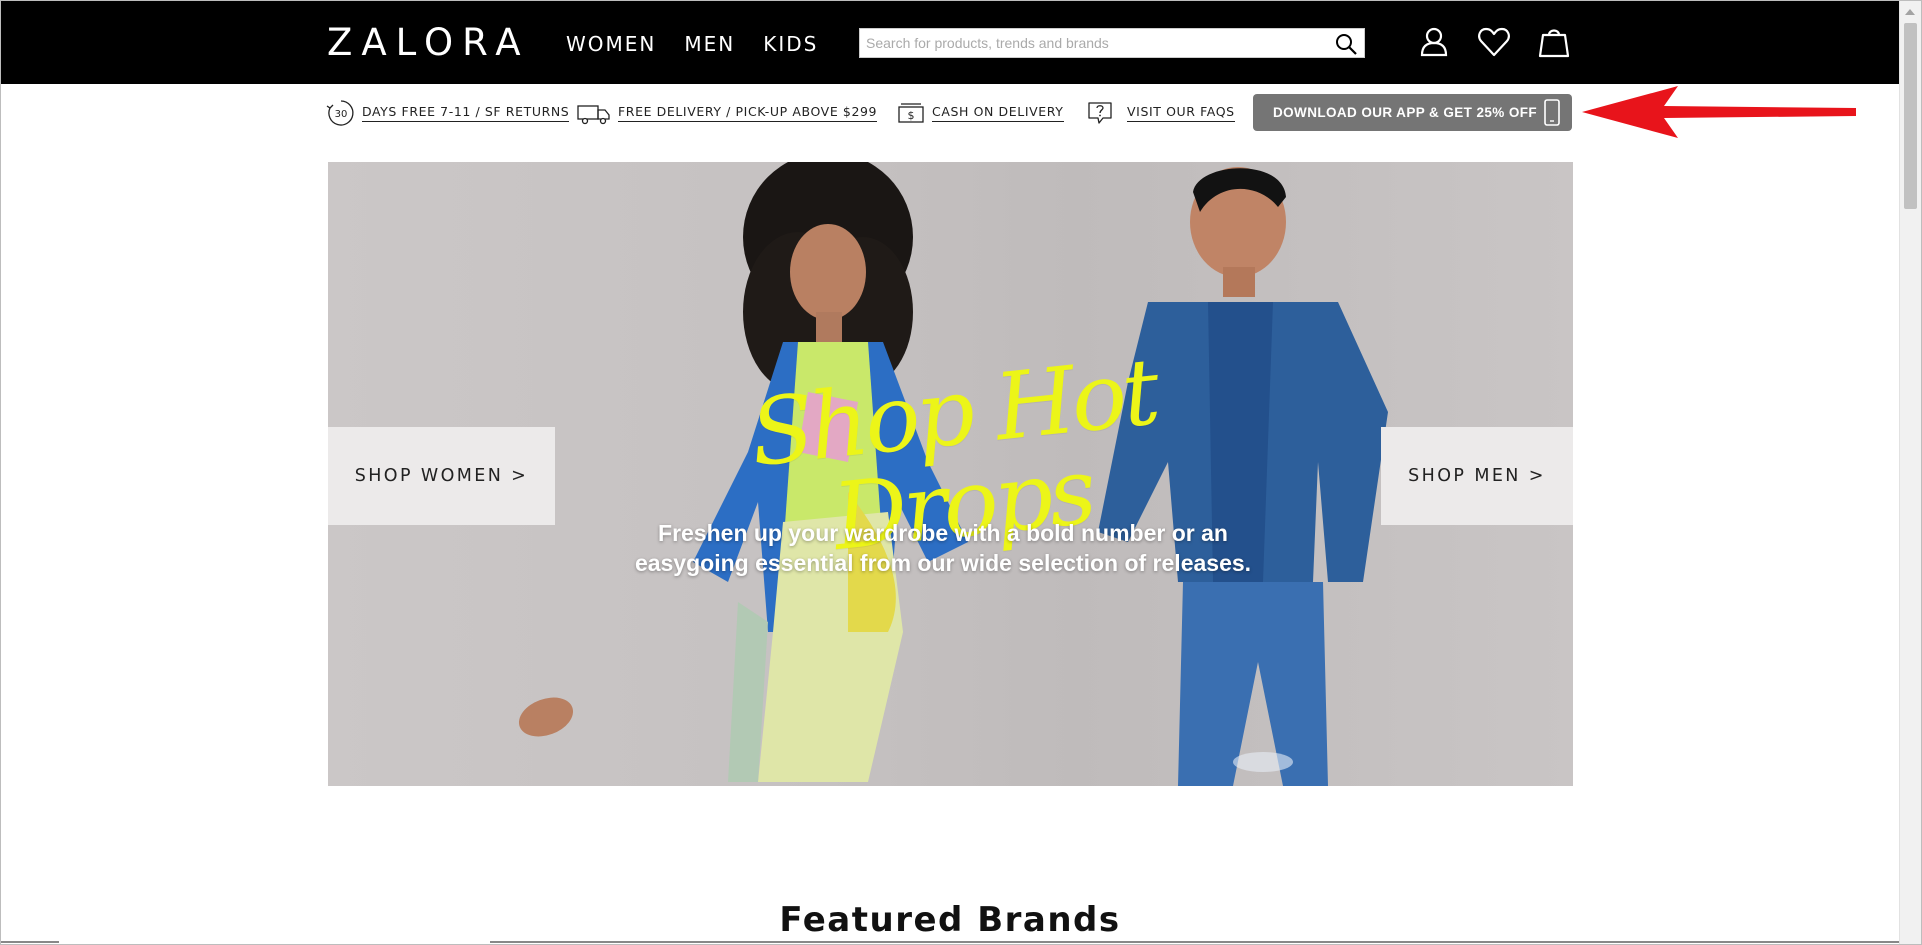 The image size is (1922, 945). What do you see at coordinates (911, 115) in the screenshot?
I see `cash-symbol-label: $` at bounding box center [911, 115].